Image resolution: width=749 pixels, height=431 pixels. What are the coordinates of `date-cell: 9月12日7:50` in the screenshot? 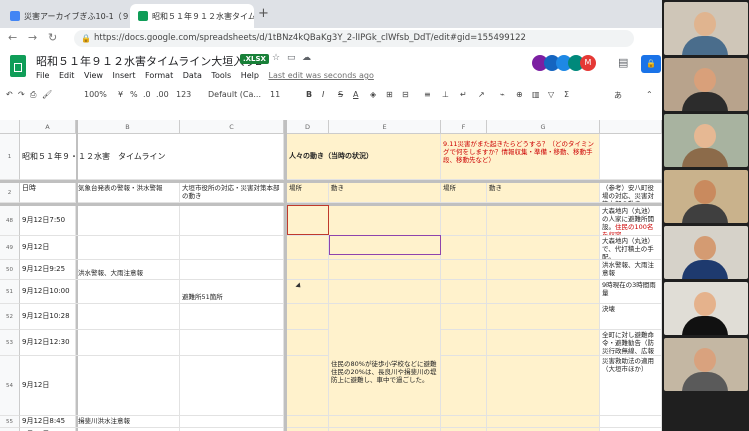 It's located at (48, 221).